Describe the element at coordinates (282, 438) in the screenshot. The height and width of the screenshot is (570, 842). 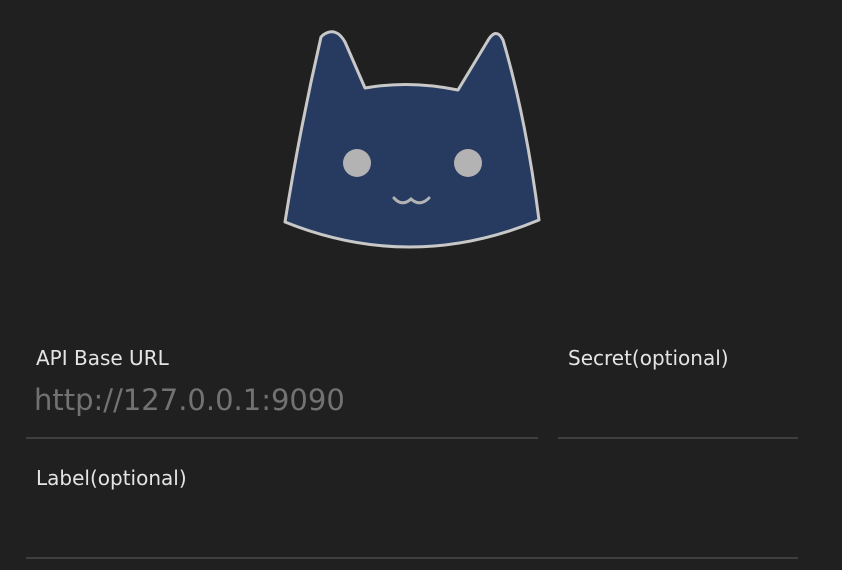
I see `api-base-url-underline` at that location.